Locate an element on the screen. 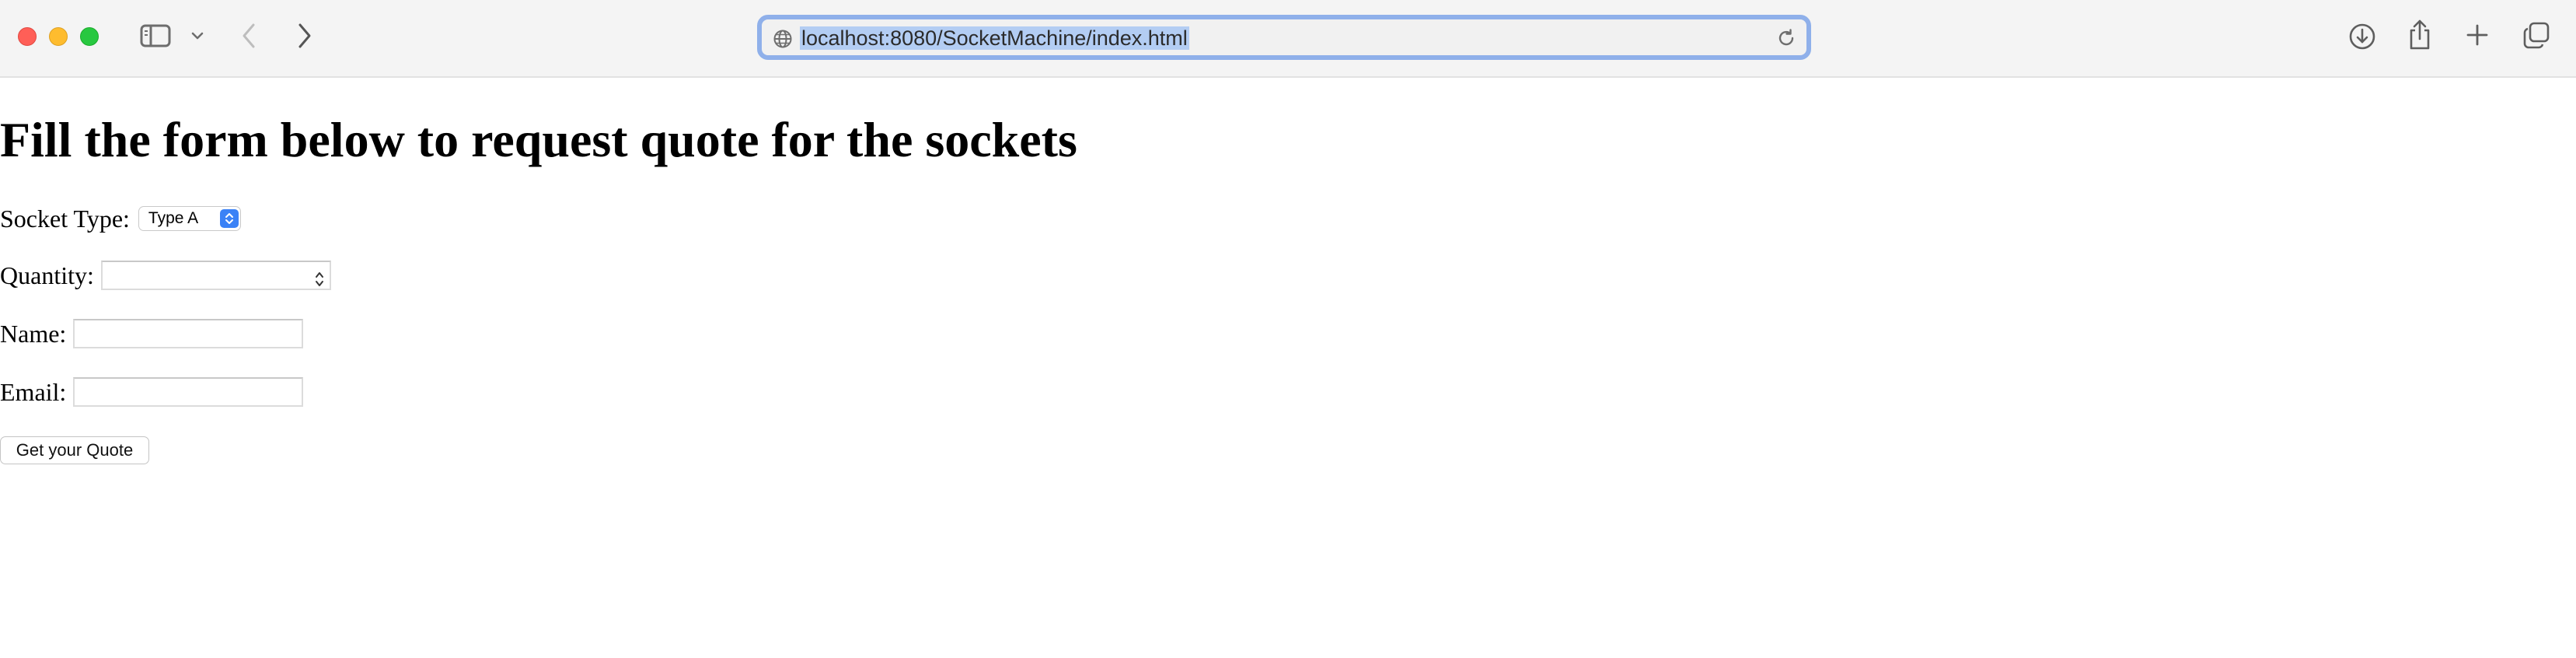  socket-type-selected-value: Type A is located at coordinates (174, 218).